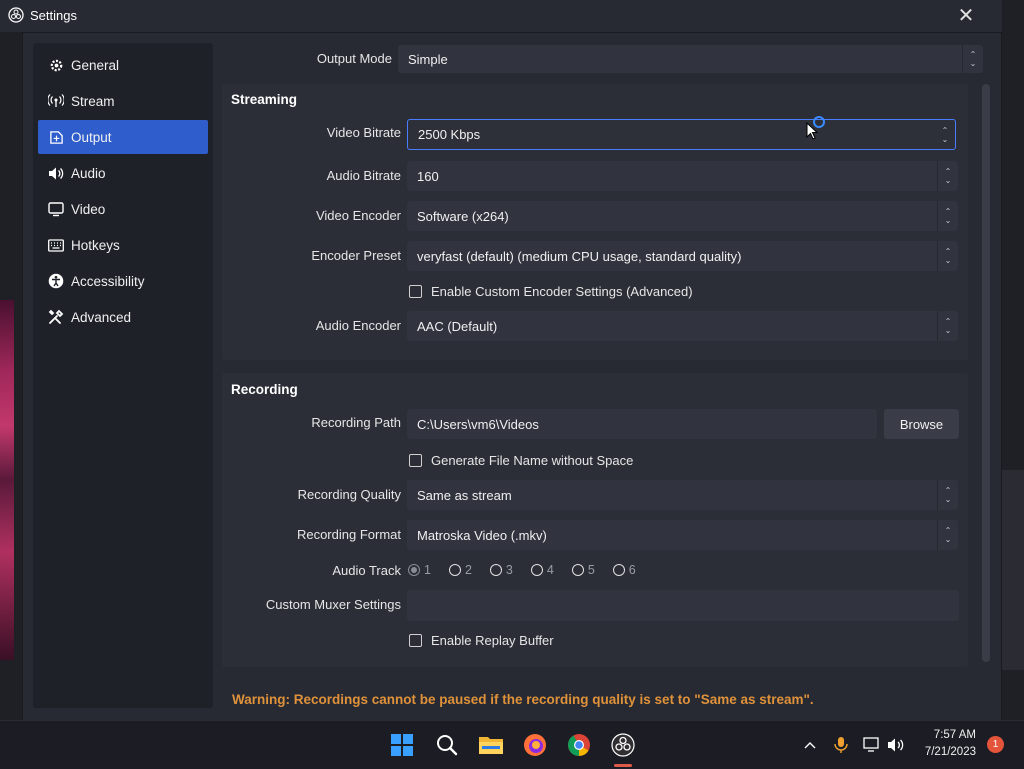  What do you see at coordinates (123, 101) in the screenshot?
I see `sidebar-item-stream: Stream` at bounding box center [123, 101].